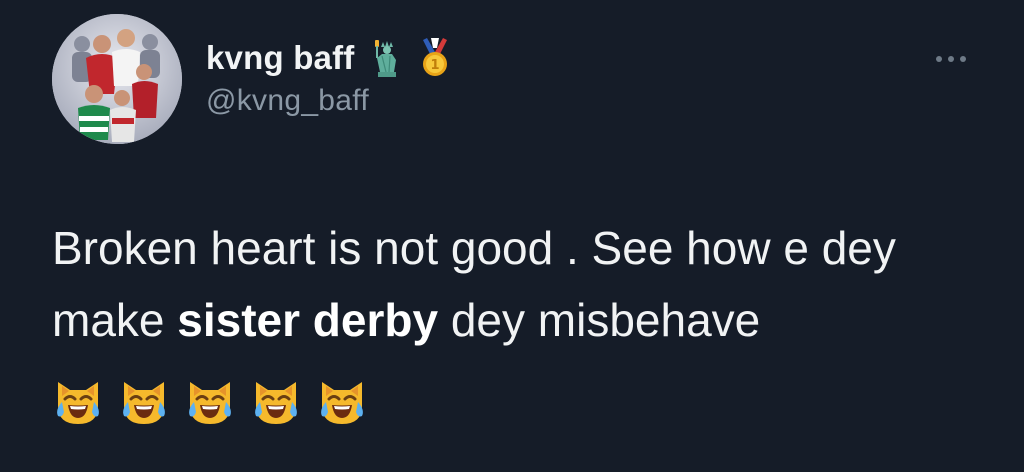 The width and height of the screenshot is (1024, 472). What do you see at coordinates (280, 58) in the screenshot?
I see `display-name: kvng baff` at bounding box center [280, 58].